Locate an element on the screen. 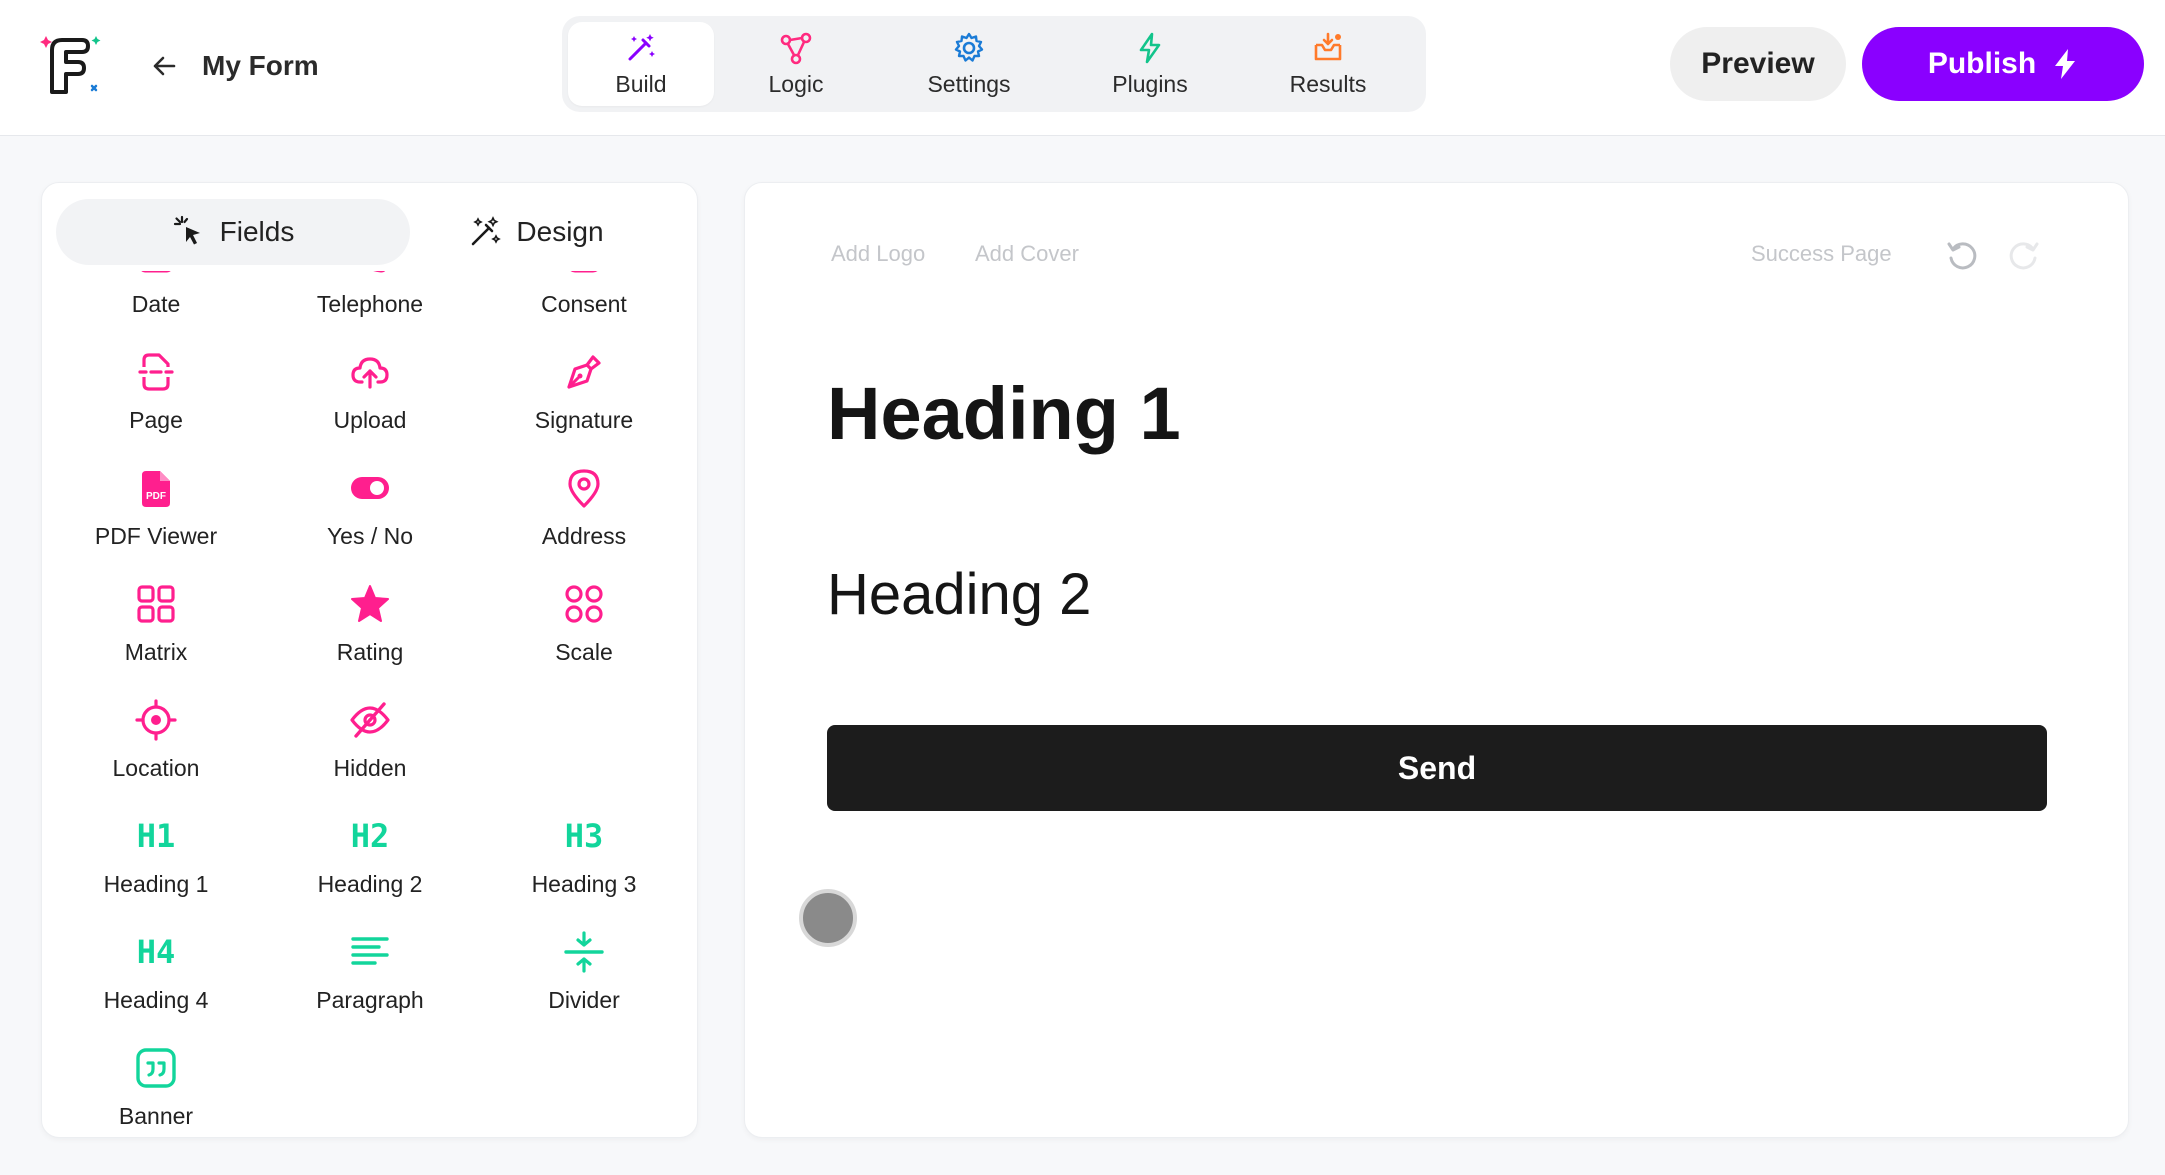  add-logo-button: Add Logo is located at coordinates (878, 254).